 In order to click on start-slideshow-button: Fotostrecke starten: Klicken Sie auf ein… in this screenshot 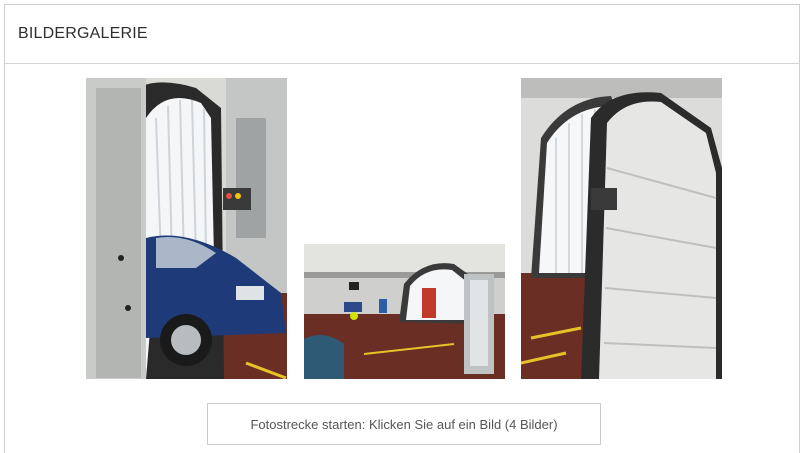, I will do `click(404, 424)`.